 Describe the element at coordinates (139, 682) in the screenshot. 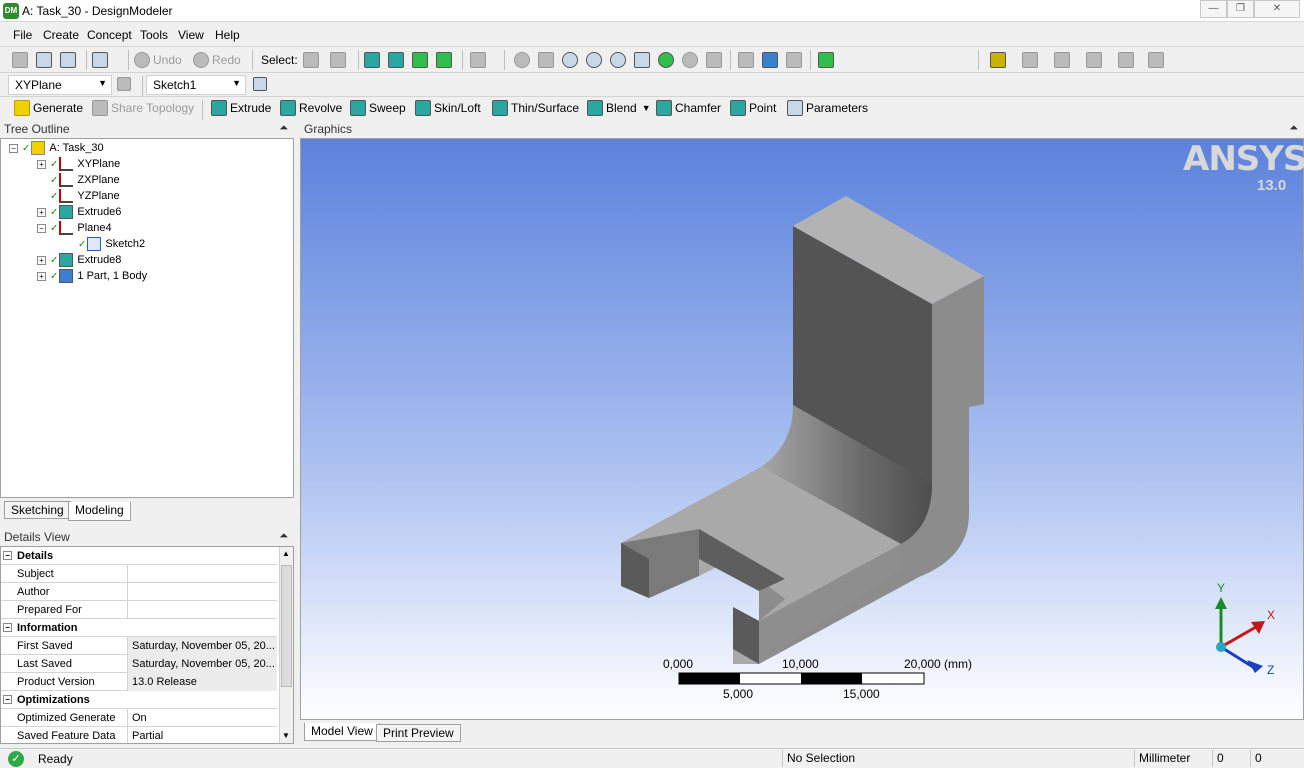

I see `details-row: Product Version 13.0 Release` at that location.